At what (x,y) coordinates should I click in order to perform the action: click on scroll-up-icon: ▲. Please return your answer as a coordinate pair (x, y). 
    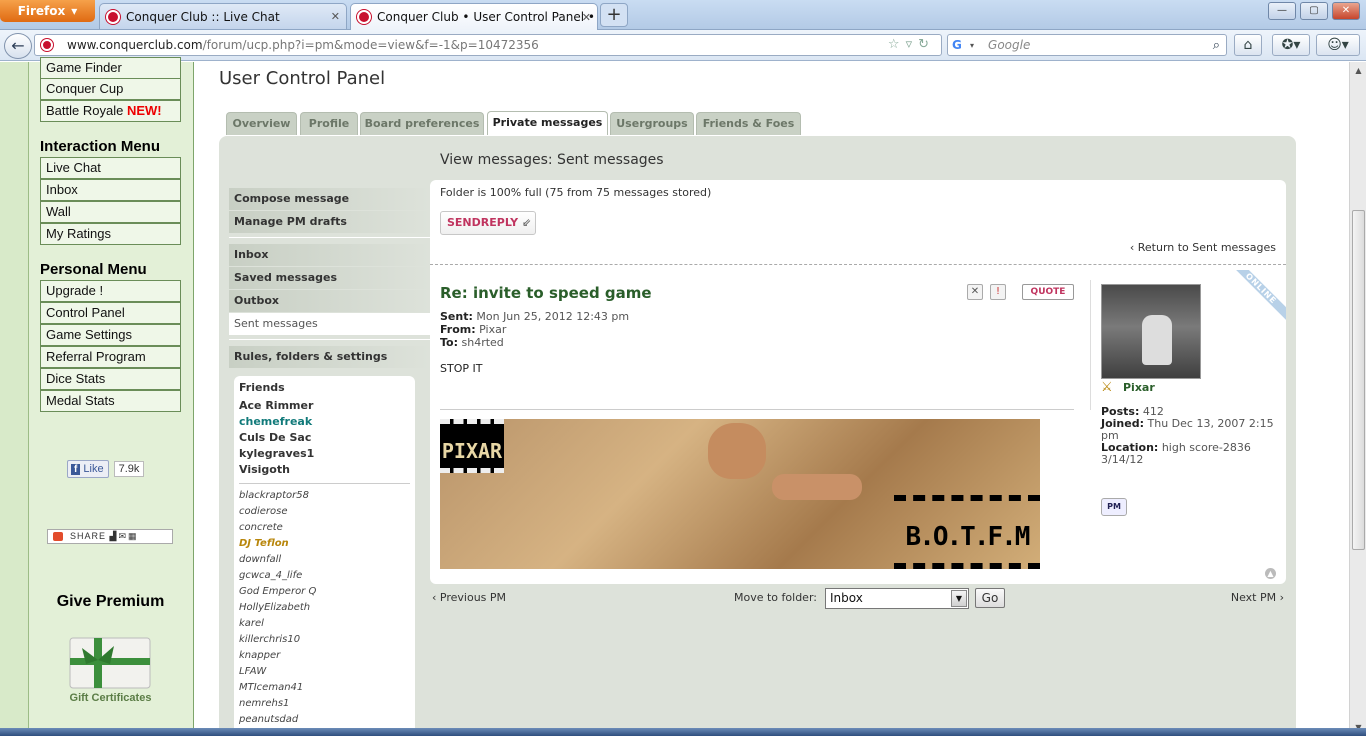
    Looking at the image, I should click on (1358, 70).